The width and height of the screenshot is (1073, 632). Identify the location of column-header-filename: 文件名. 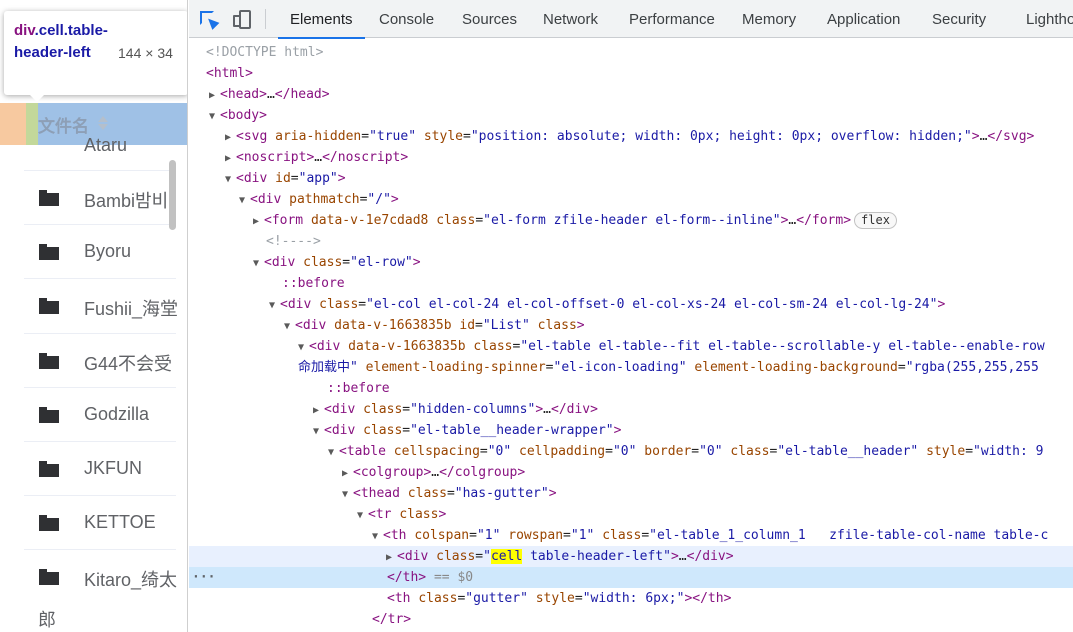
(63, 124).